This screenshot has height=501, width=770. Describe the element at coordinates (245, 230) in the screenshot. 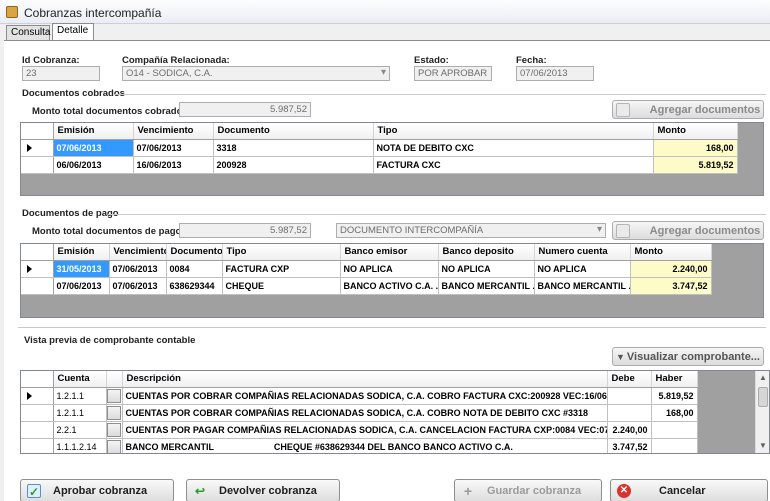

I see `payment-total-field: 5.987,52` at that location.